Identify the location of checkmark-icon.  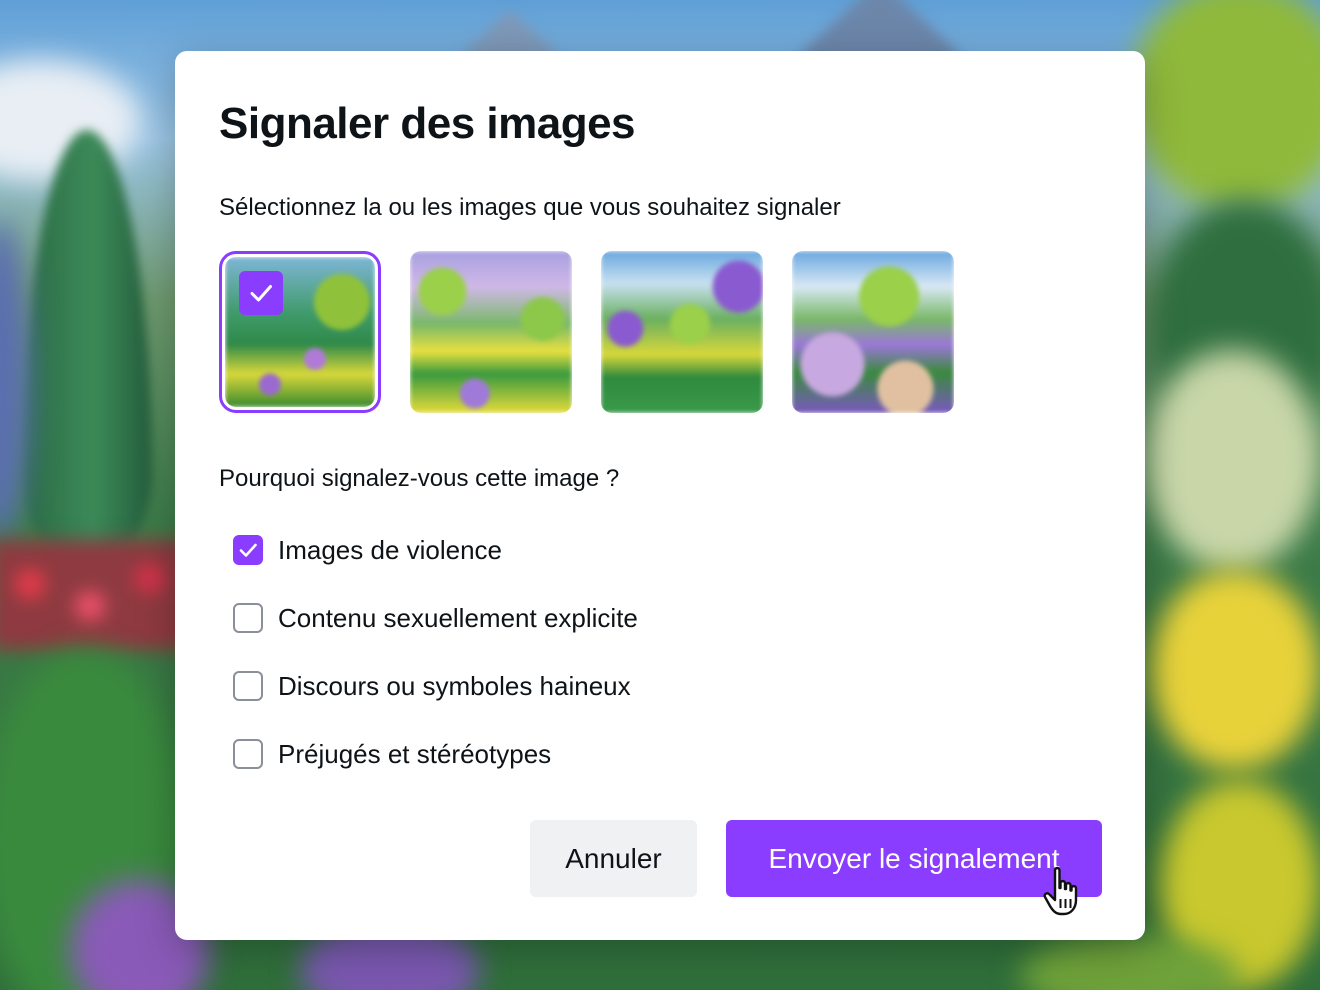
(248, 550).